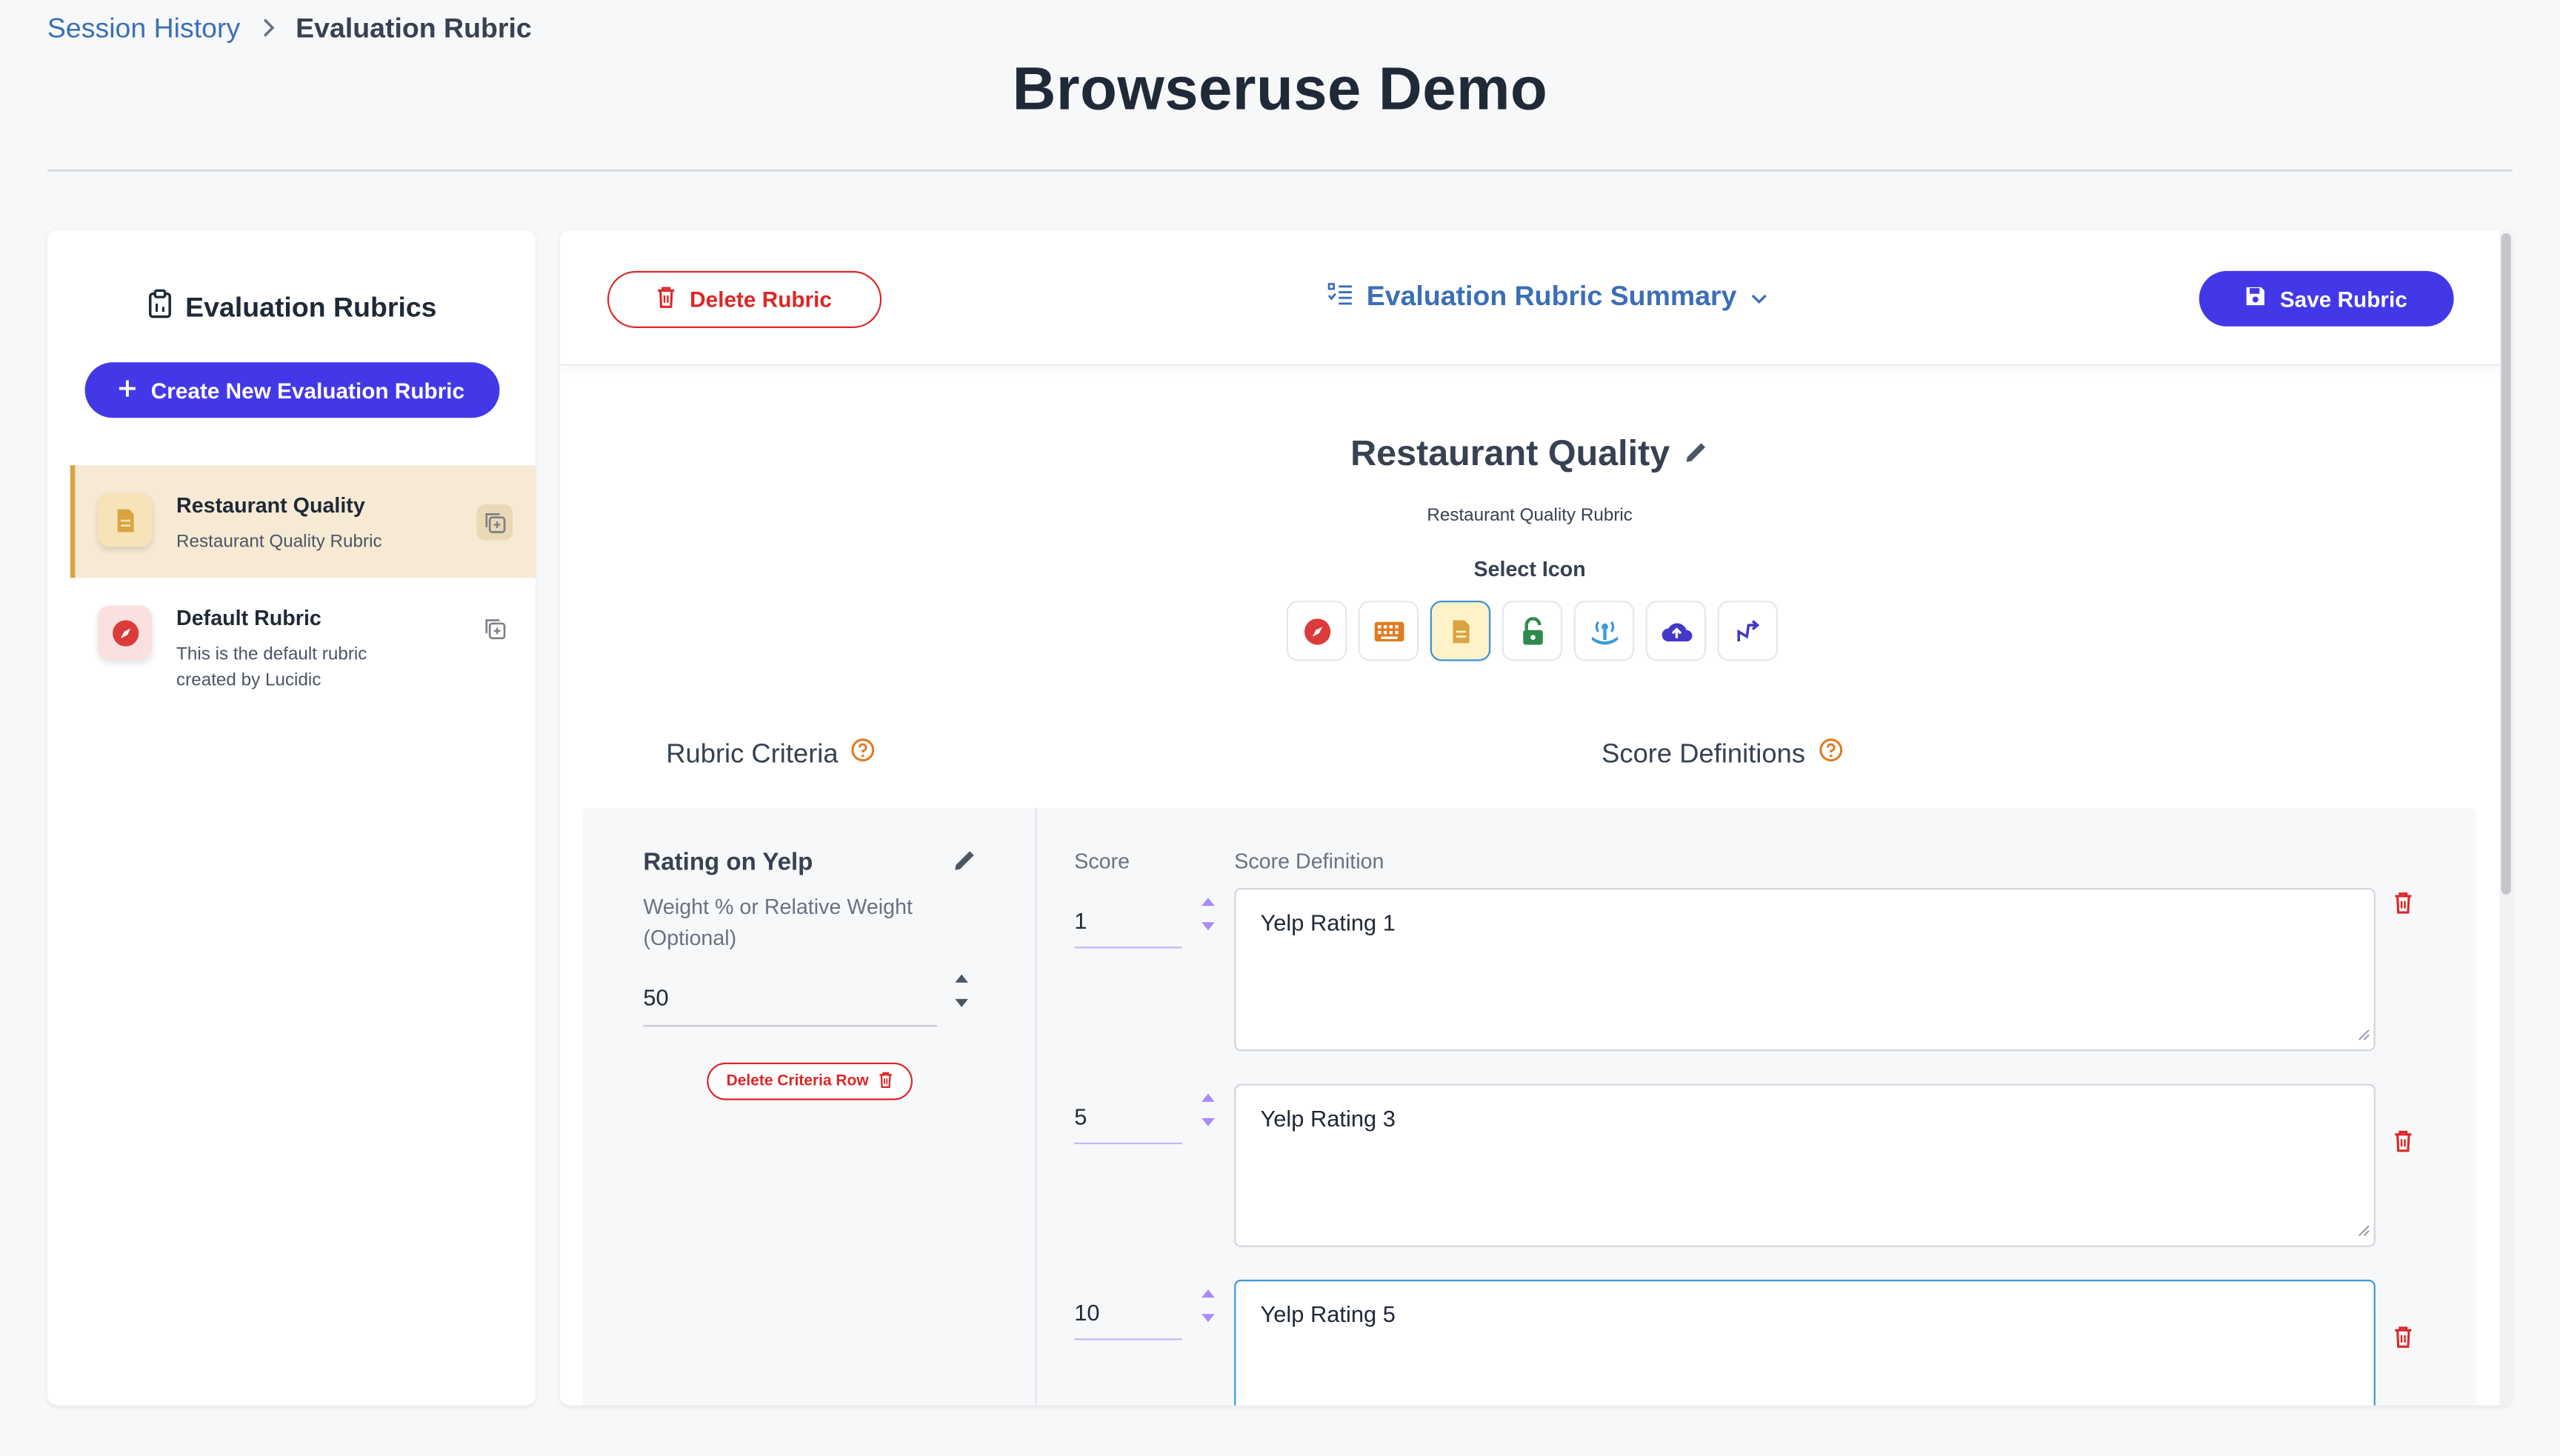 This screenshot has width=2560, height=1456. I want to click on rubric-criteria-heading: Rubric Criteria, so click(771, 754).